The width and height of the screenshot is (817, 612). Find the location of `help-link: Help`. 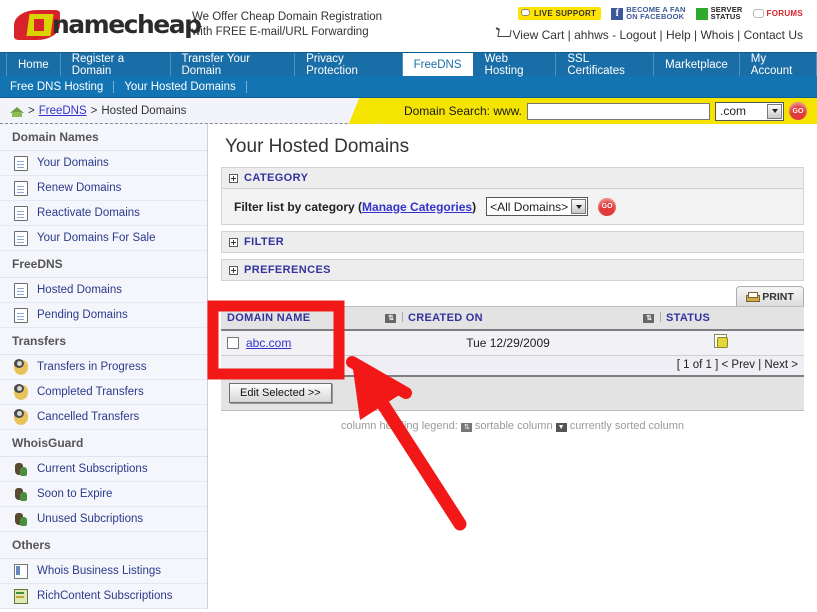

help-link: Help is located at coordinates (678, 35).